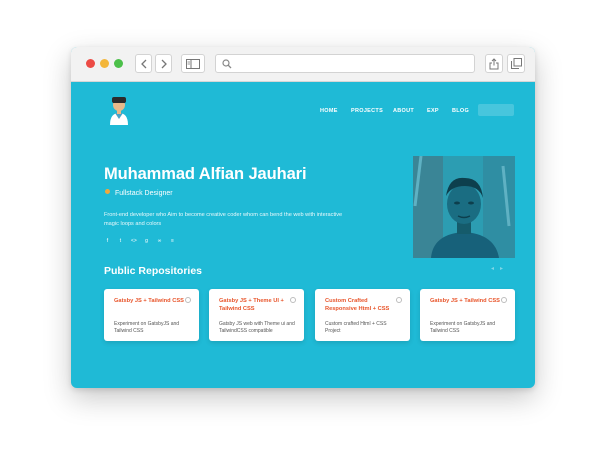 The height and width of the screenshot is (450, 600). I want to click on nav-blog: BLOG, so click(460, 111).